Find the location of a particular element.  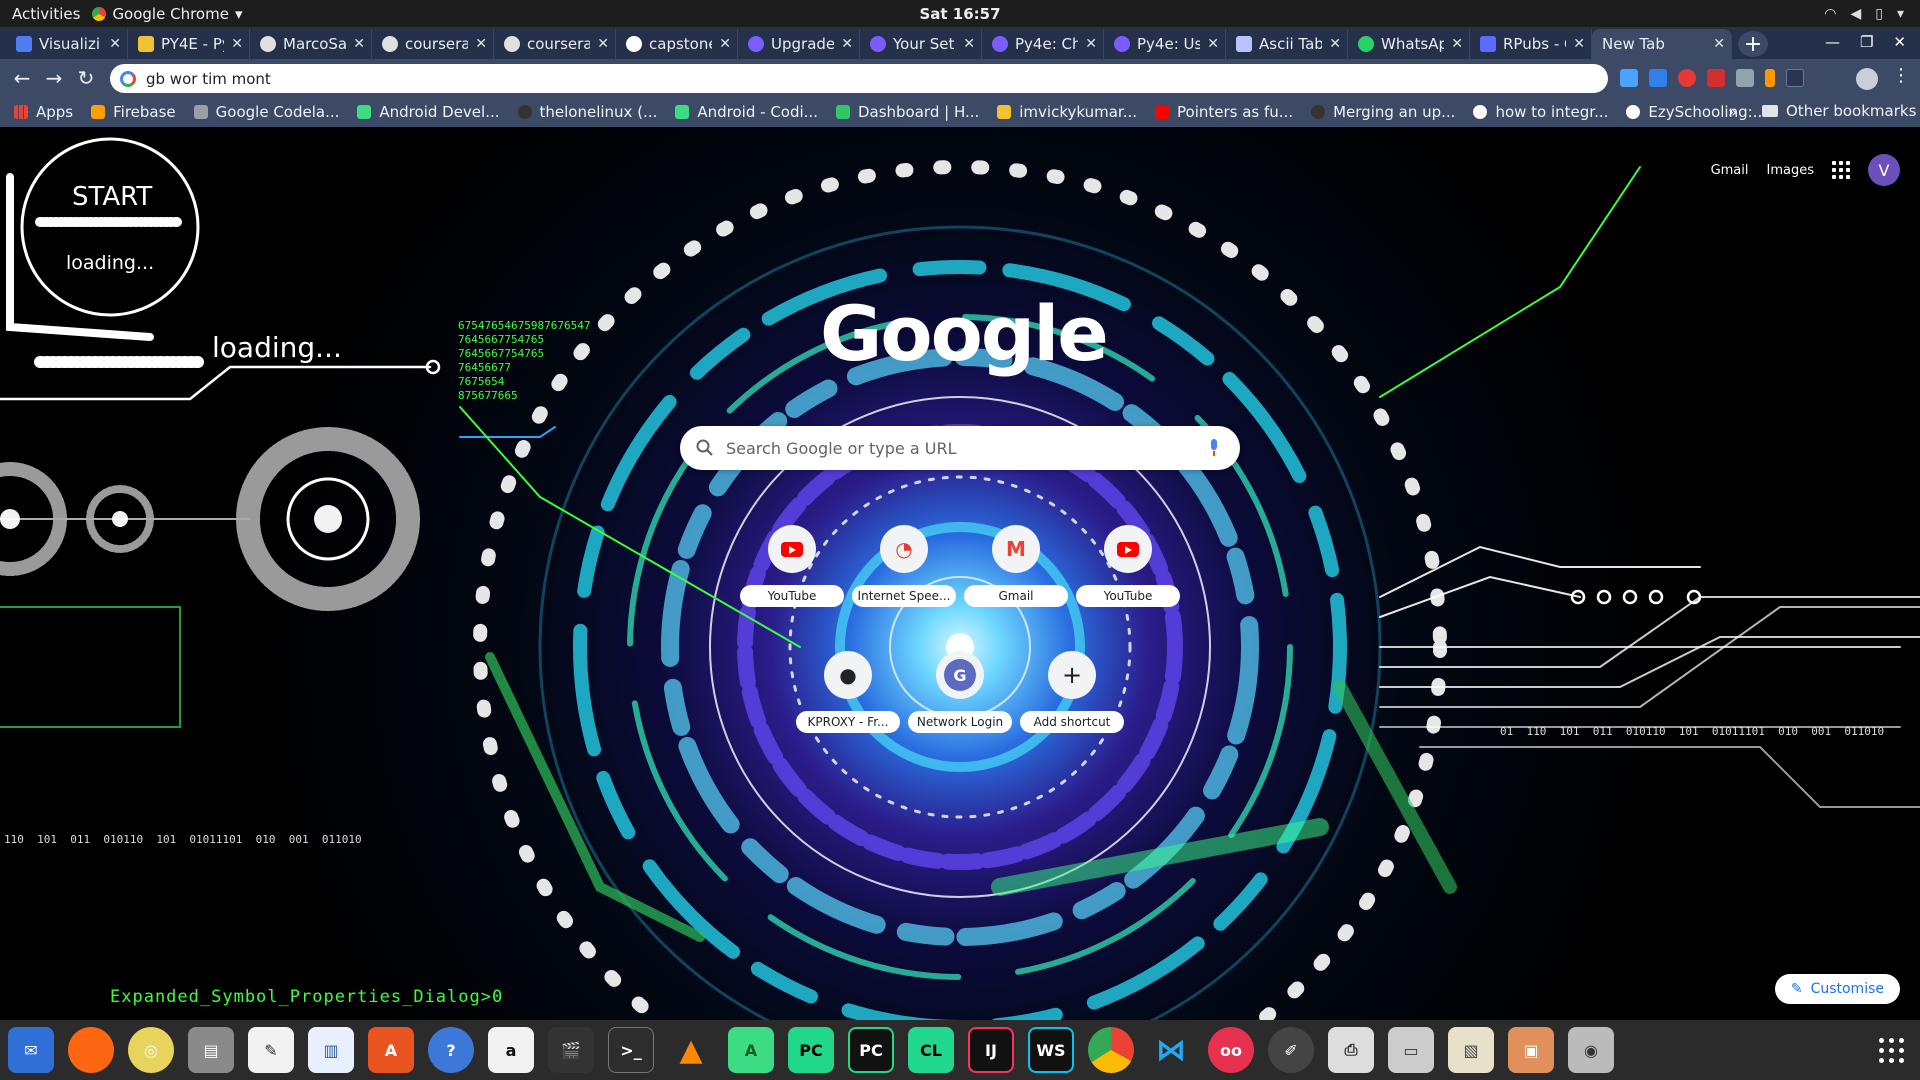

app-menu: Google Chrome ▾ is located at coordinates (167, 14).